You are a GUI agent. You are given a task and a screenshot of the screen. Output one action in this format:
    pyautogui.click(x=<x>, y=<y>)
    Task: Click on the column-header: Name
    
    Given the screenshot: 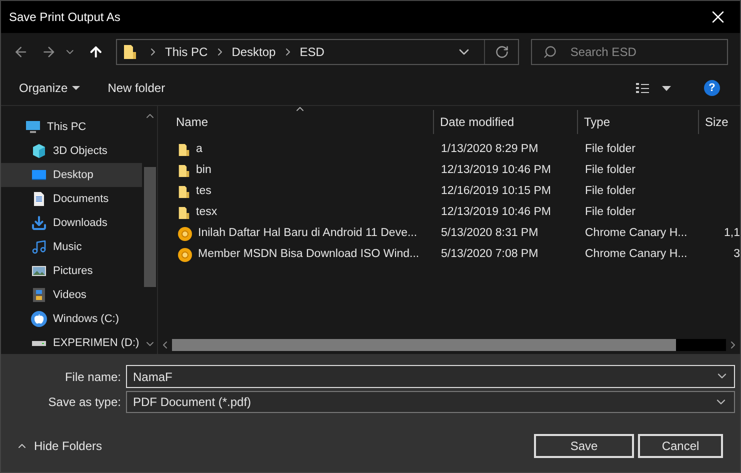 What is the action you would take?
    pyautogui.click(x=302, y=122)
    